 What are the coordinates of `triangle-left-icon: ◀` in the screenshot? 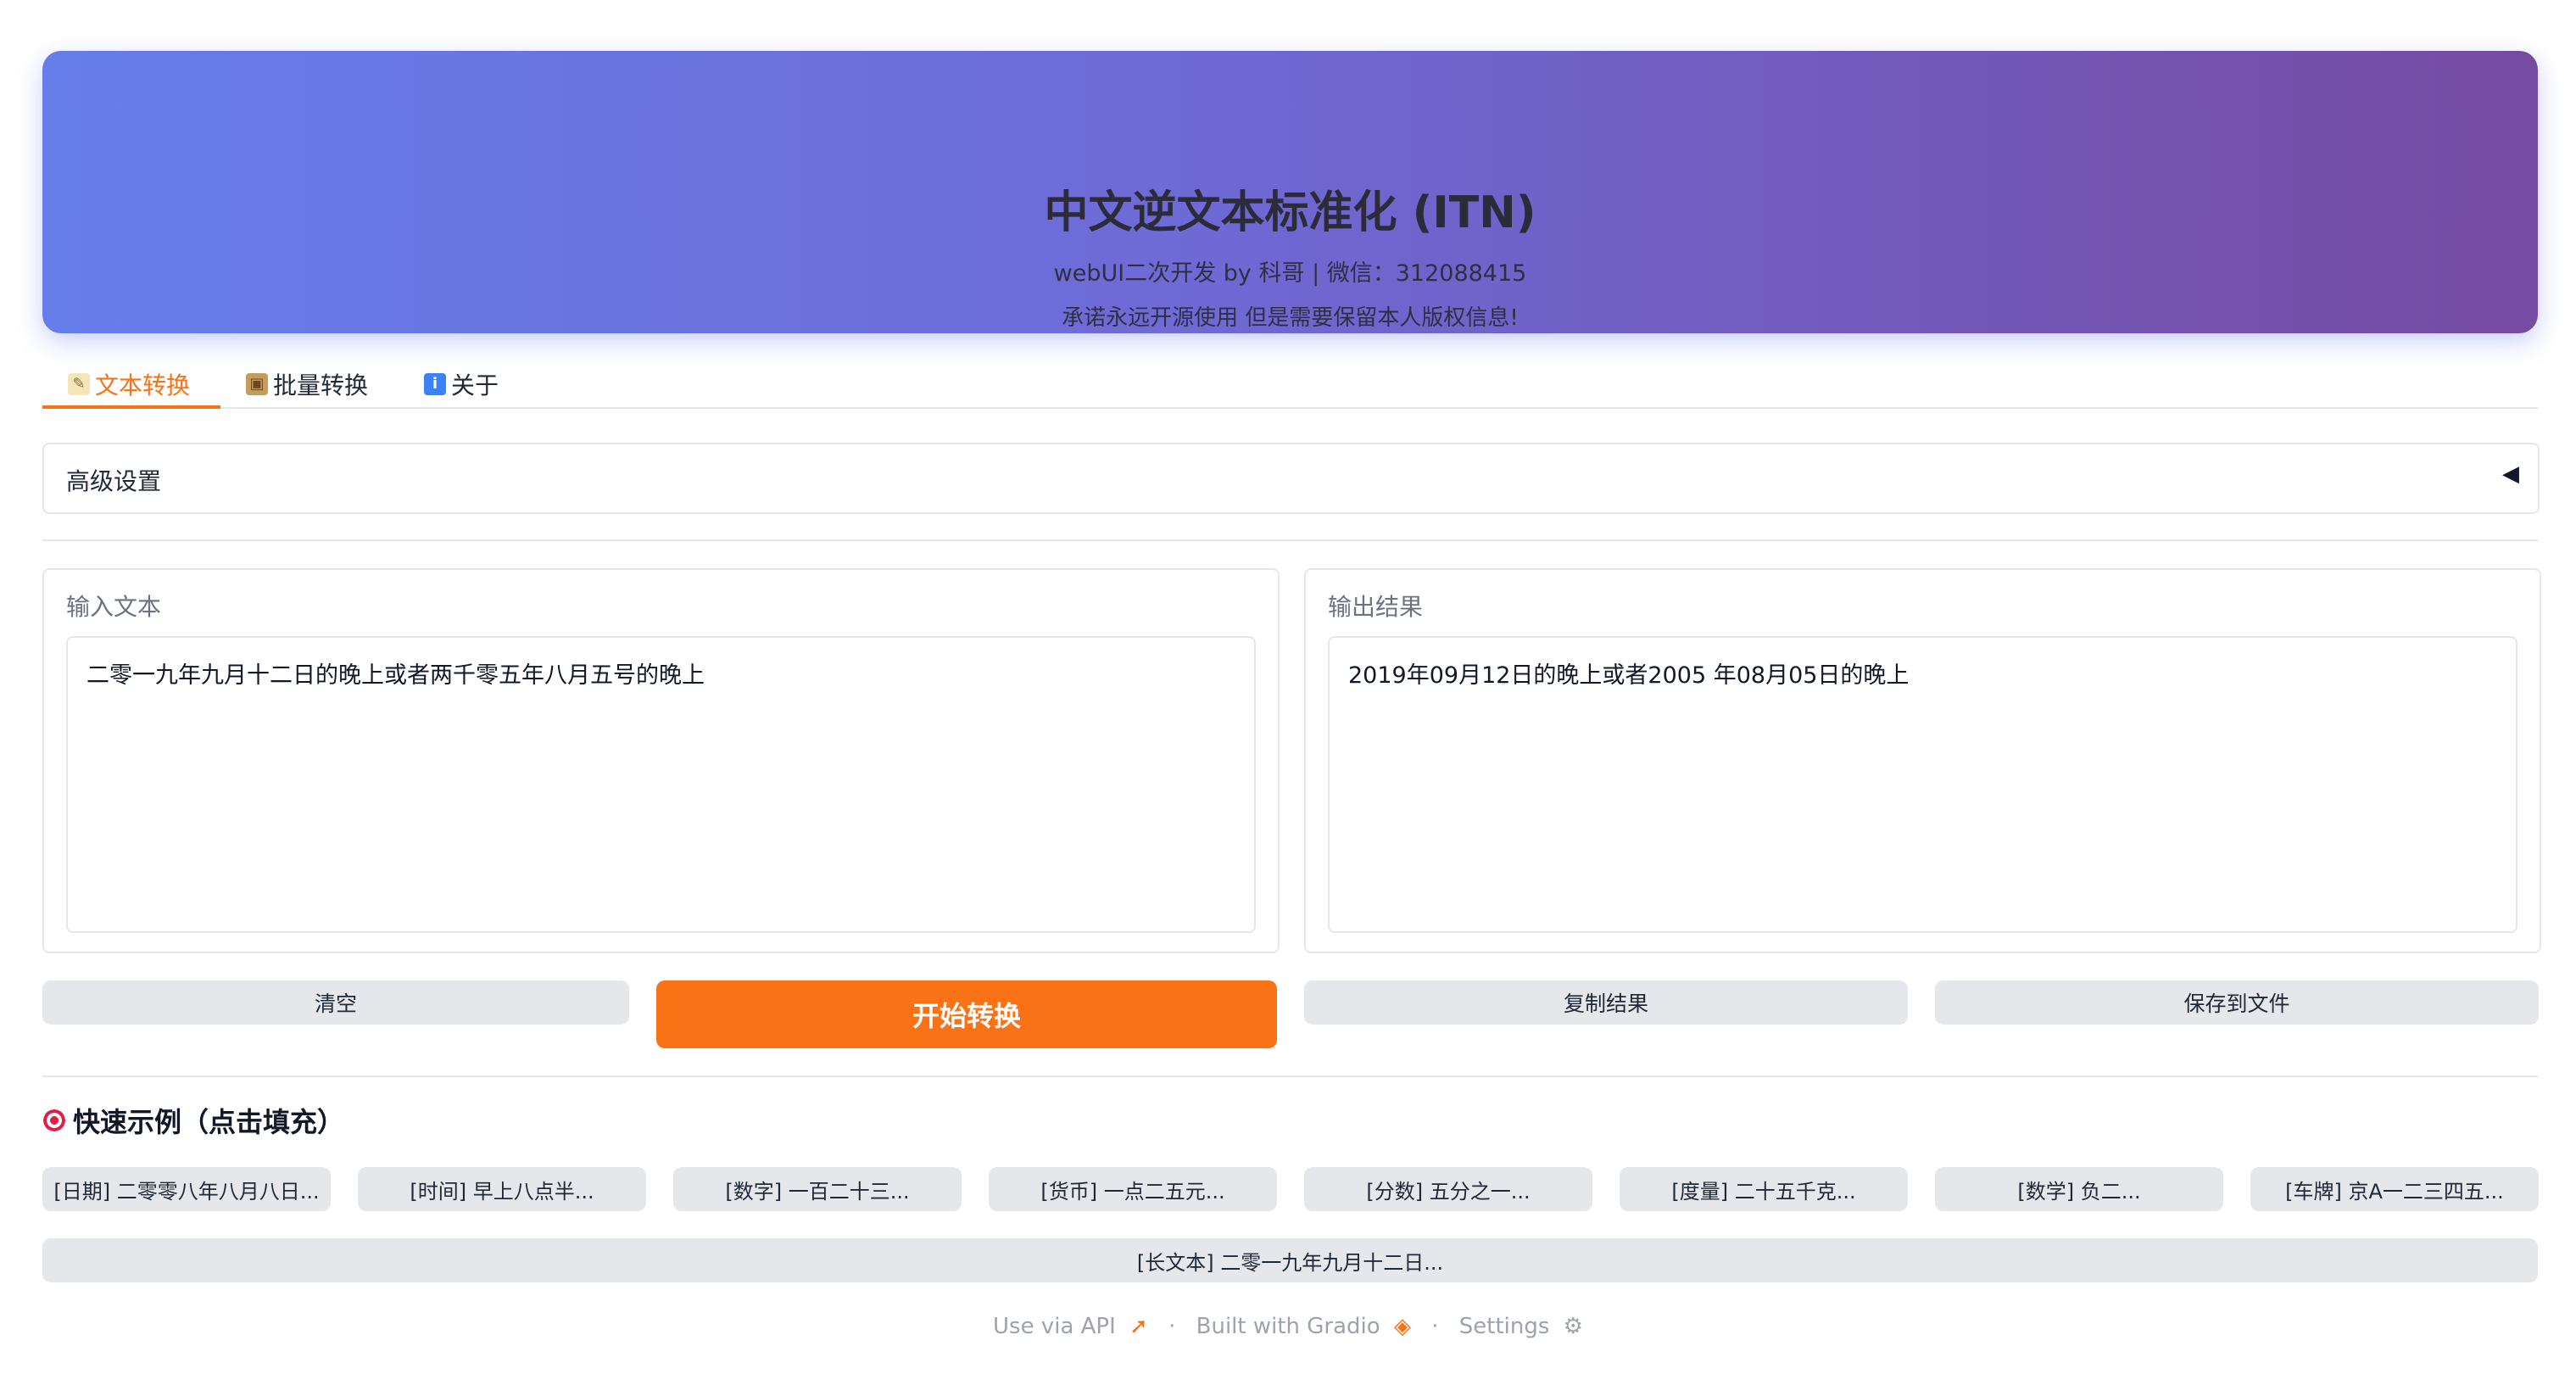 It's located at (2510, 474).